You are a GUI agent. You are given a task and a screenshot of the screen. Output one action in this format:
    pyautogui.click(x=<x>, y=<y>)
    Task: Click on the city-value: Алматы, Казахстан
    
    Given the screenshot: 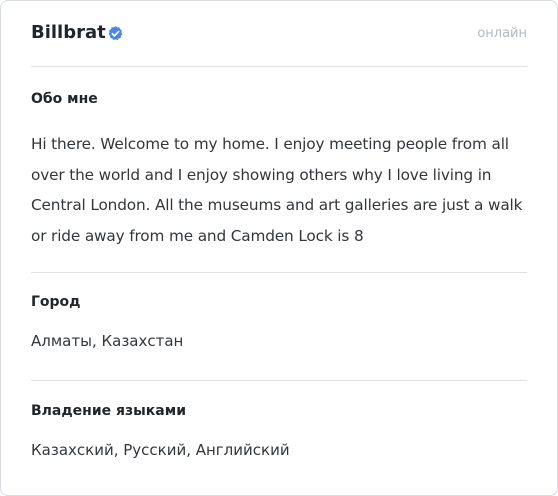 What is the action you would take?
    pyautogui.click(x=107, y=341)
    